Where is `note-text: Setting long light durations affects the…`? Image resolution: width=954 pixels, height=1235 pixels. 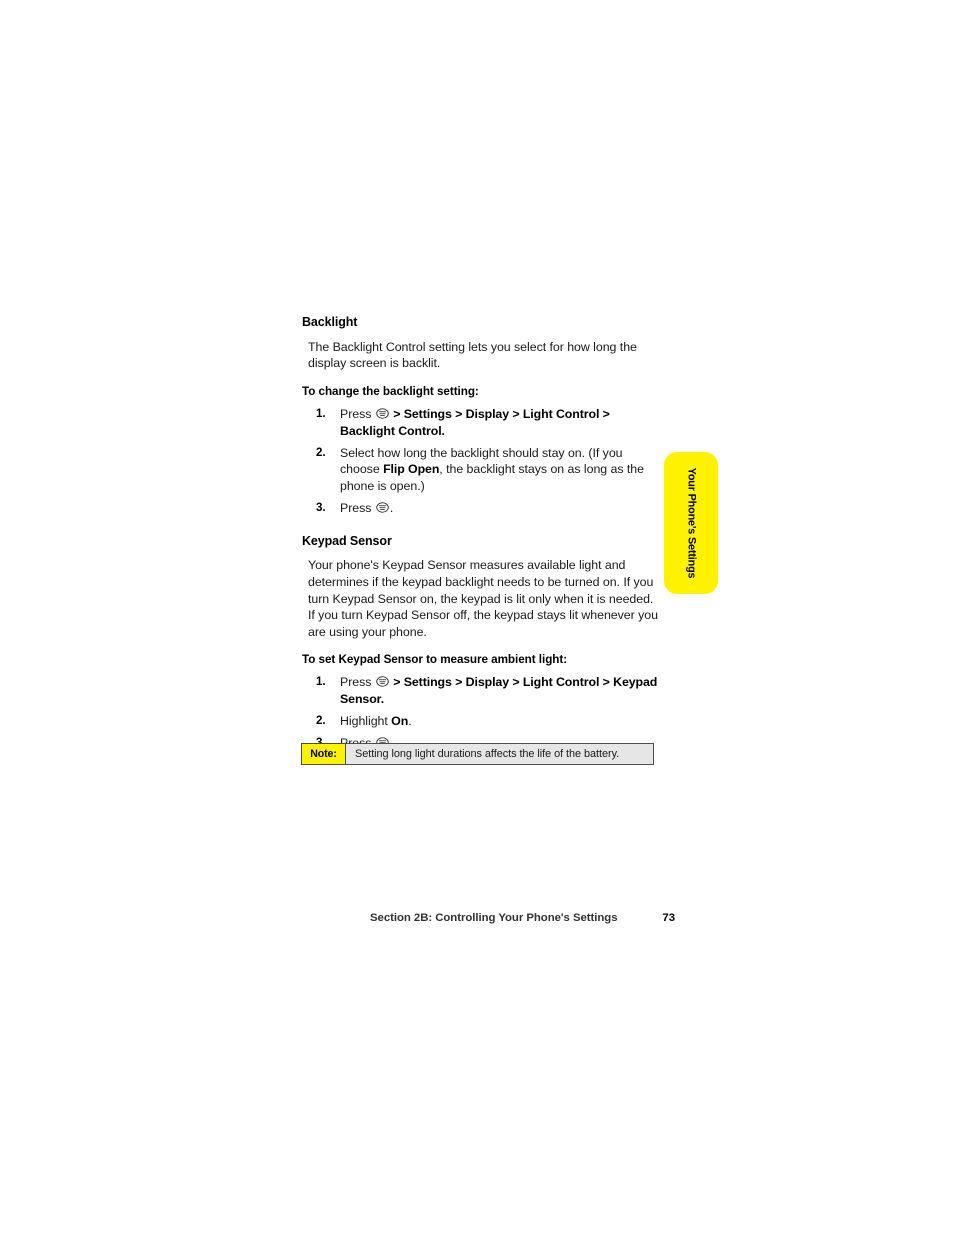
note-text: Setting long light durations affects the… is located at coordinates (487, 754).